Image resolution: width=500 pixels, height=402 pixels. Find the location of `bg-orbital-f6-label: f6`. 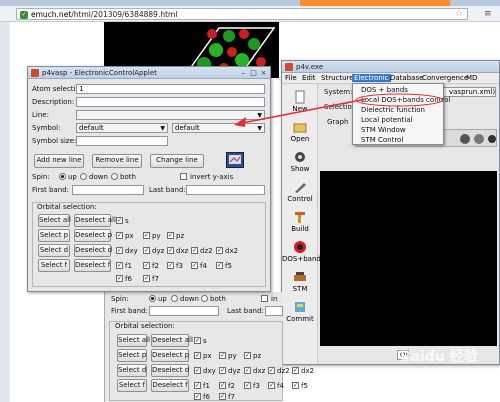

bg-orbital-f6-label: f6 is located at coordinates (206, 397).